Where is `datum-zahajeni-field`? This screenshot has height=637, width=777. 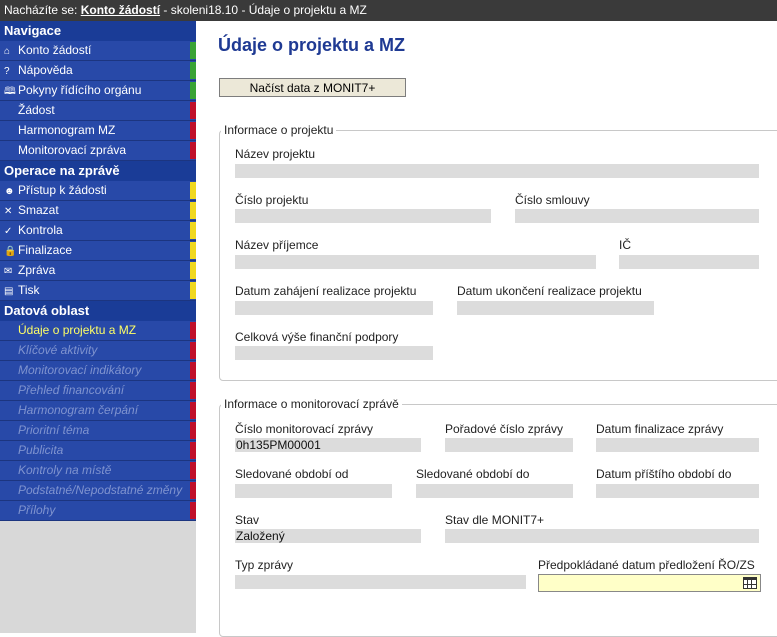 datum-zahajeni-field is located at coordinates (334, 308).